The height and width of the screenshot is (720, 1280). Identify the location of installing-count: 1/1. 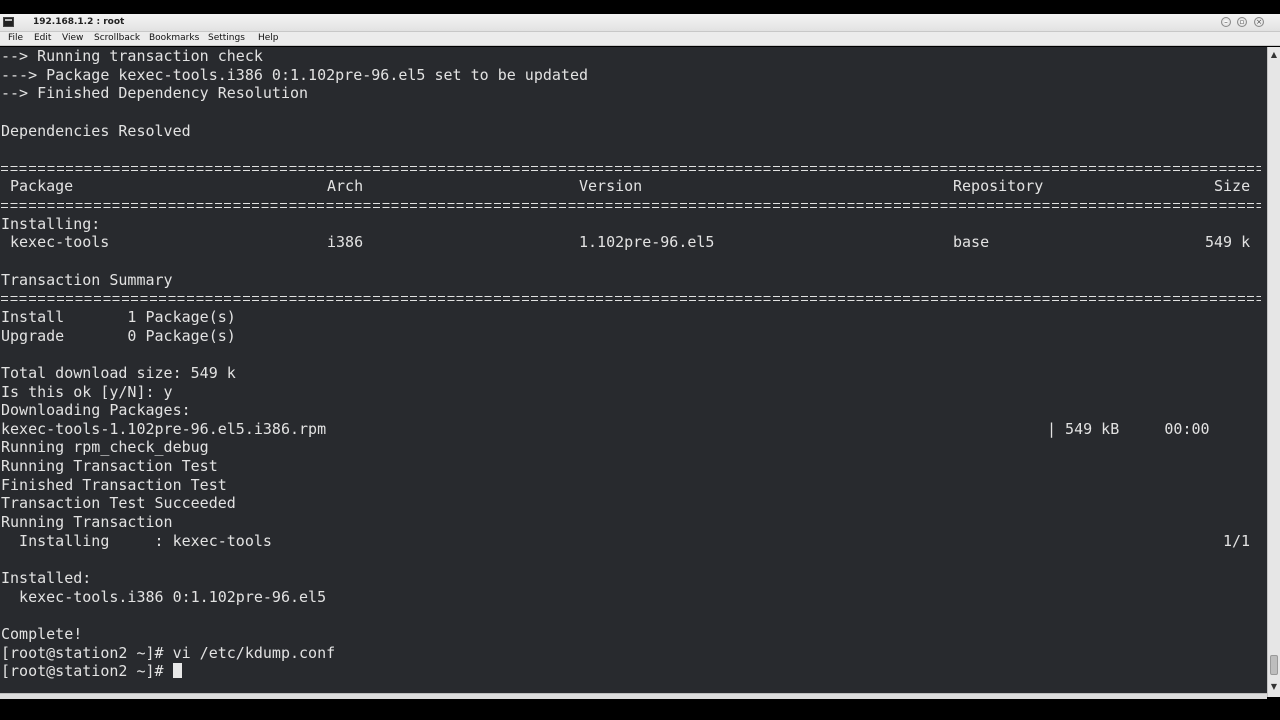
(1237, 540).